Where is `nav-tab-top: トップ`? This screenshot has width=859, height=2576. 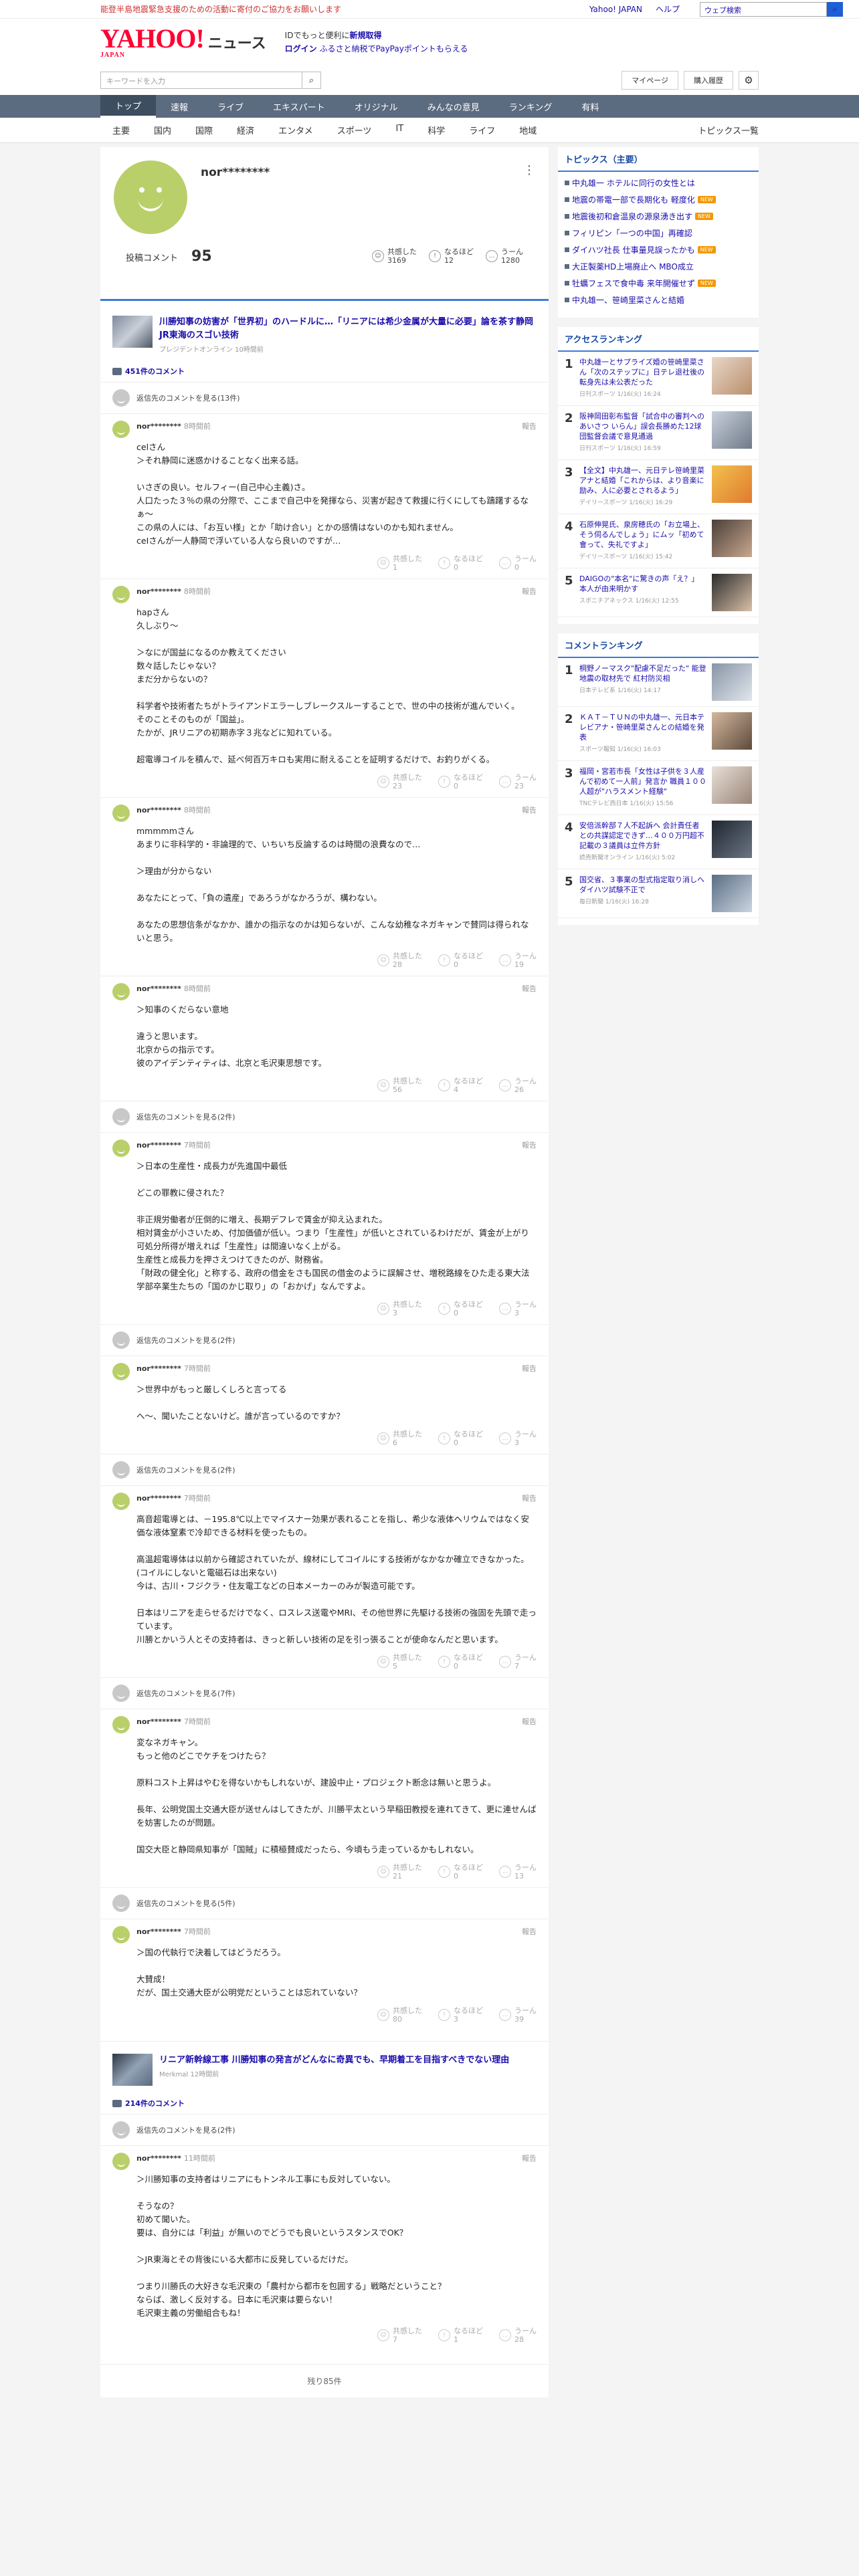 nav-tab-top: トップ is located at coordinates (128, 106).